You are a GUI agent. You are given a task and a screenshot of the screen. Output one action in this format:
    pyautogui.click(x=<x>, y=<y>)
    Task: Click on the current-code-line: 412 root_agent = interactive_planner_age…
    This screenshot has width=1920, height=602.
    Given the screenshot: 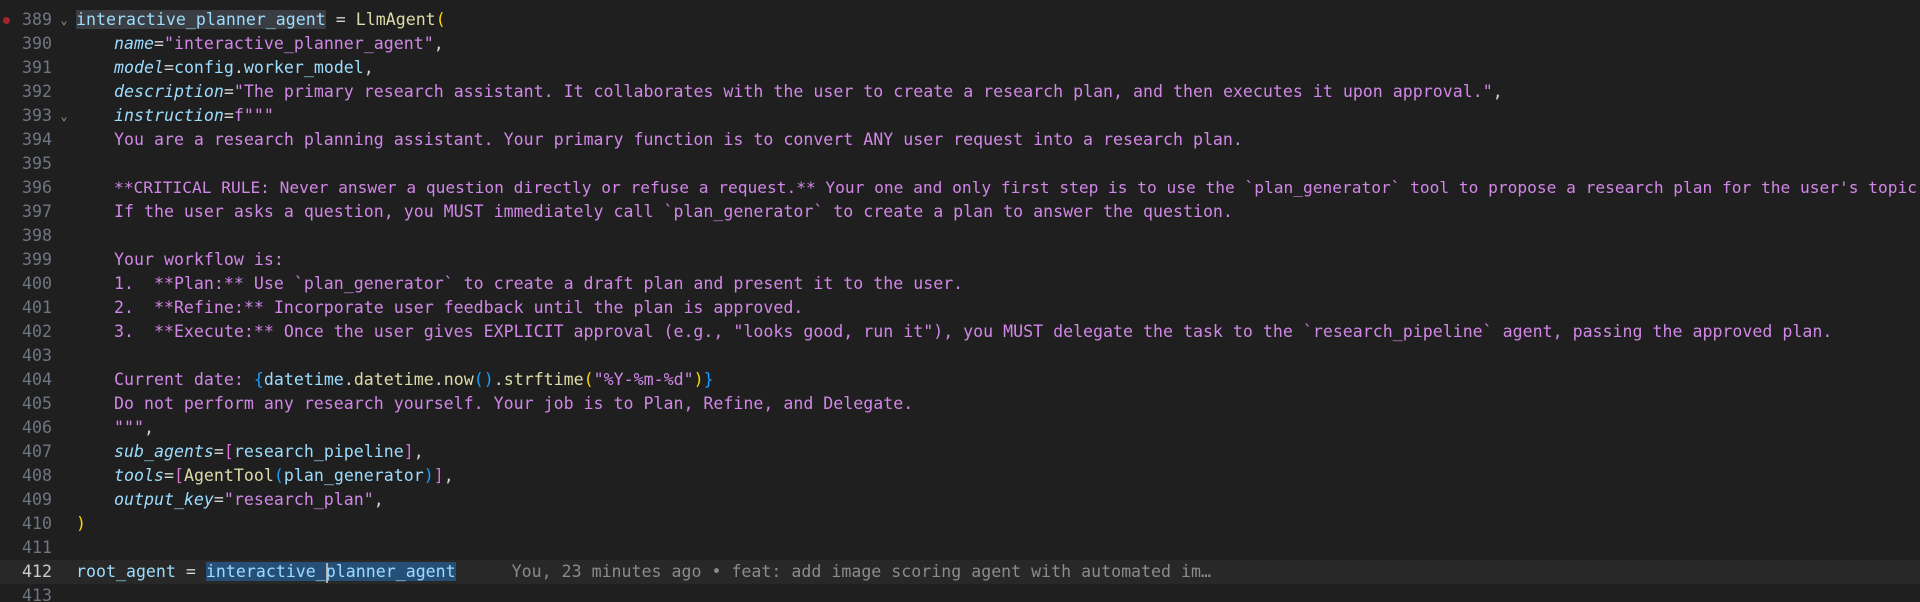 What is the action you would take?
    pyautogui.click(x=960, y=572)
    